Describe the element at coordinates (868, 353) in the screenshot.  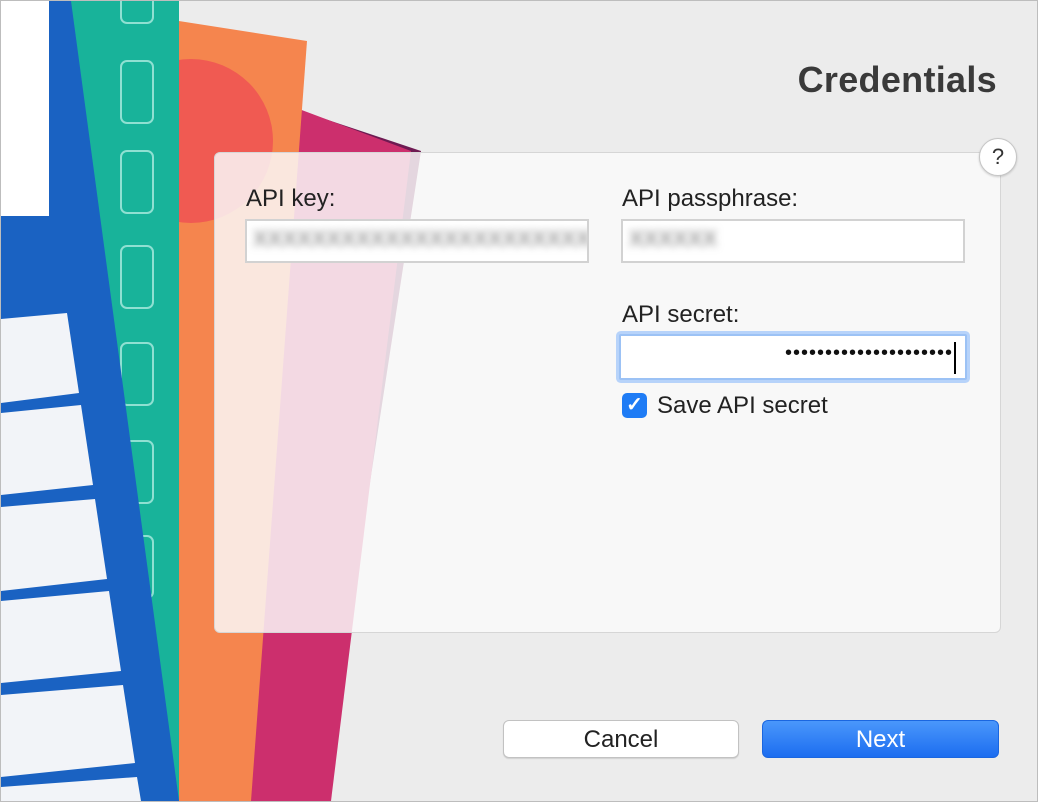
I see `api-secret-value: •••••••••••••••••••••` at that location.